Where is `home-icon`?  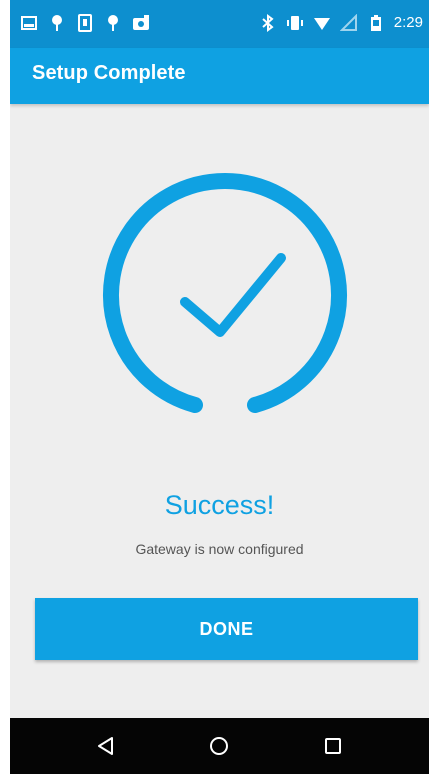
home-icon is located at coordinates (219, 746).